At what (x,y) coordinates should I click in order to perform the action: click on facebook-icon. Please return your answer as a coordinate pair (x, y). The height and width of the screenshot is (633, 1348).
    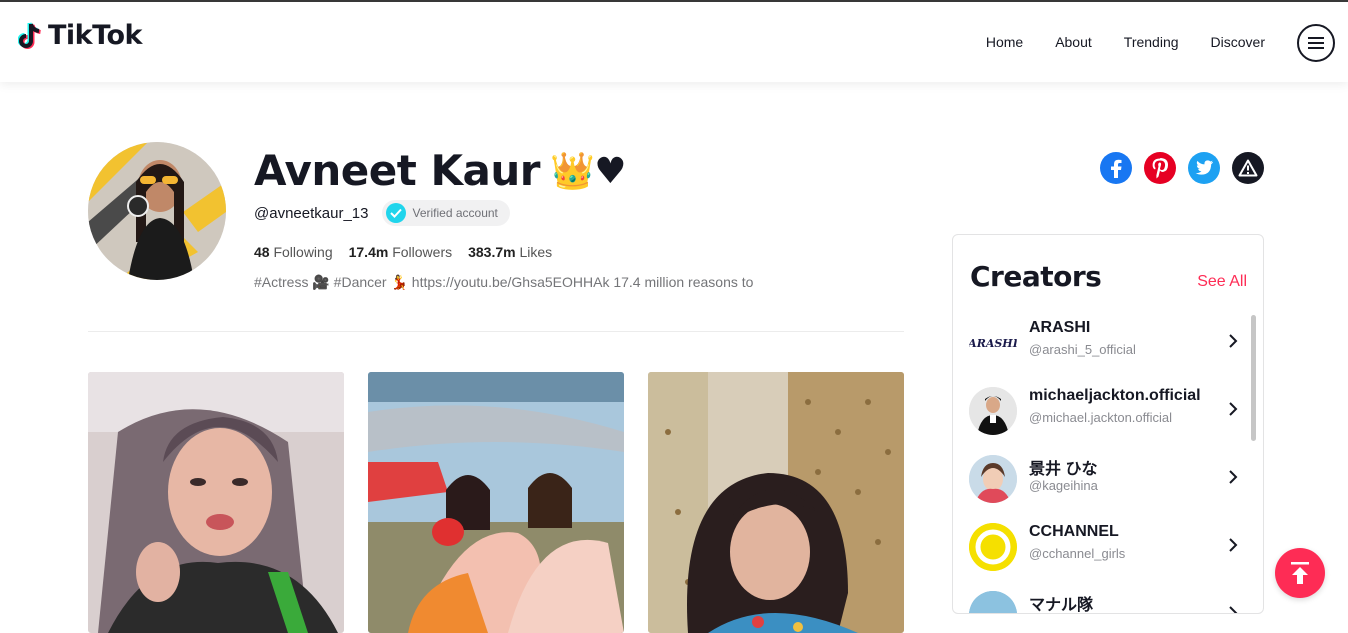
    Looking at the image, I should click on (1116, 168).